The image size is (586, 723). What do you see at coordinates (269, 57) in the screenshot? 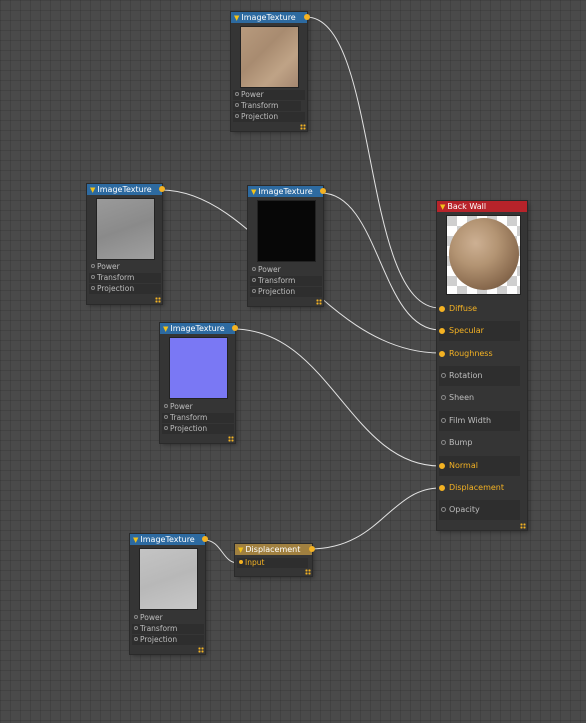
I see `texture-thumbnail-wood` at bounding box center [269, 57].